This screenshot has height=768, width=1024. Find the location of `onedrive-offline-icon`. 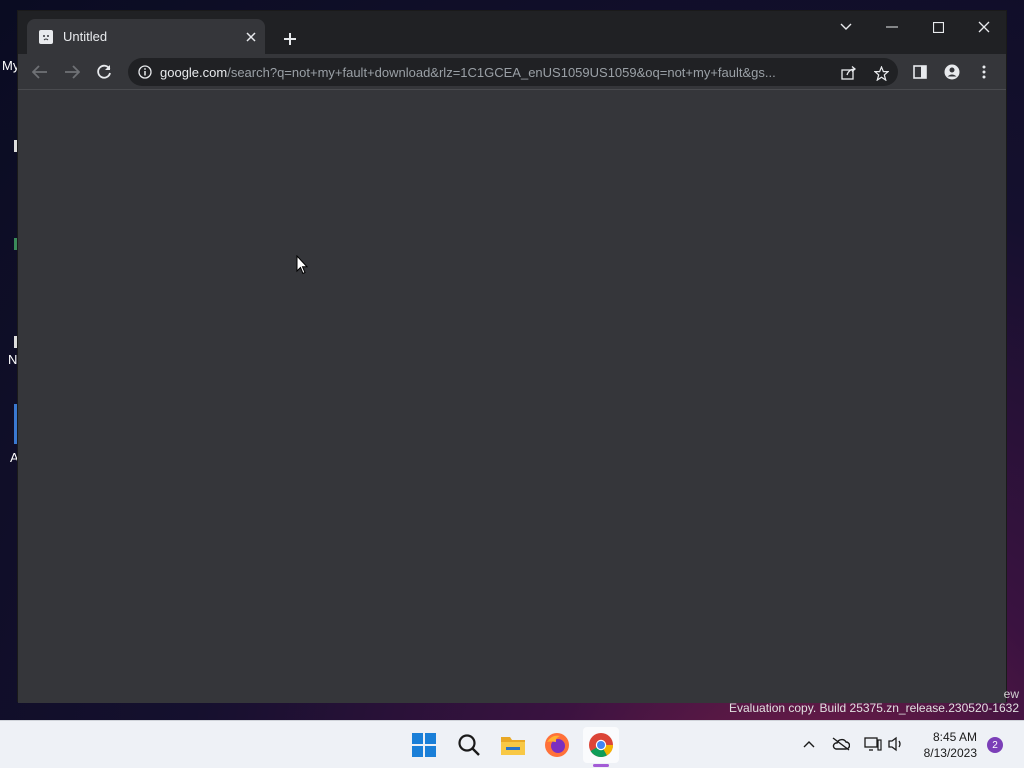

onedrive-offline-icon is located at coordinates (841, 744).